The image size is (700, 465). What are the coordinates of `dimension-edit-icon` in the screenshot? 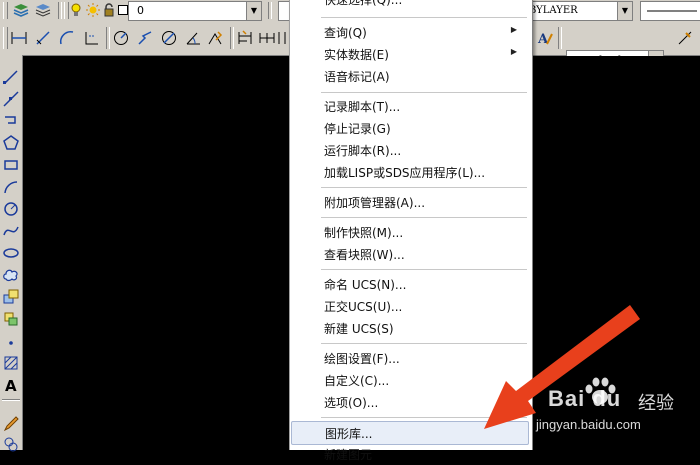 It's located at (685, 38).